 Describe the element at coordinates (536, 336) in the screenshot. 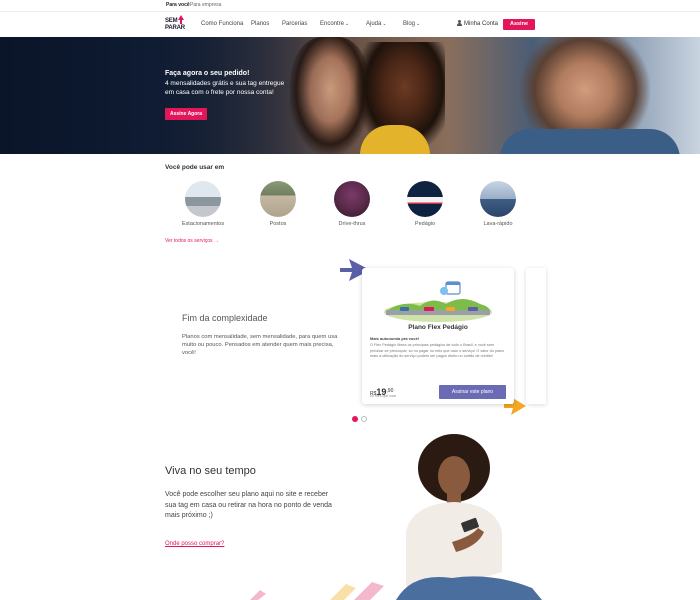

I see `next-plan-card` at that location.